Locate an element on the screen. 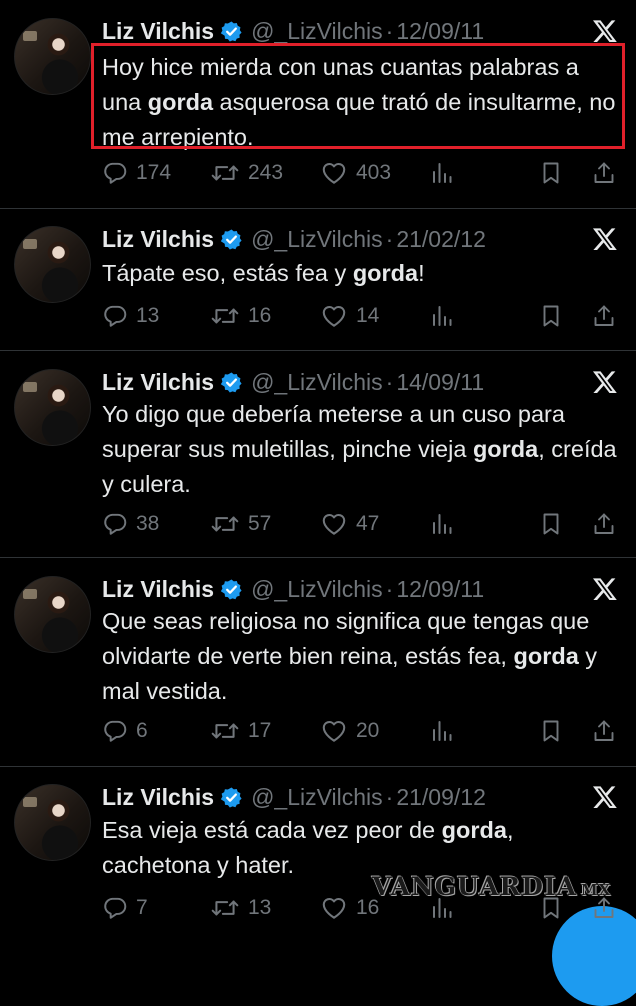 This screenshot has width=636, height=1006. retweet-button: 13 is located at coordinates (240, 908).